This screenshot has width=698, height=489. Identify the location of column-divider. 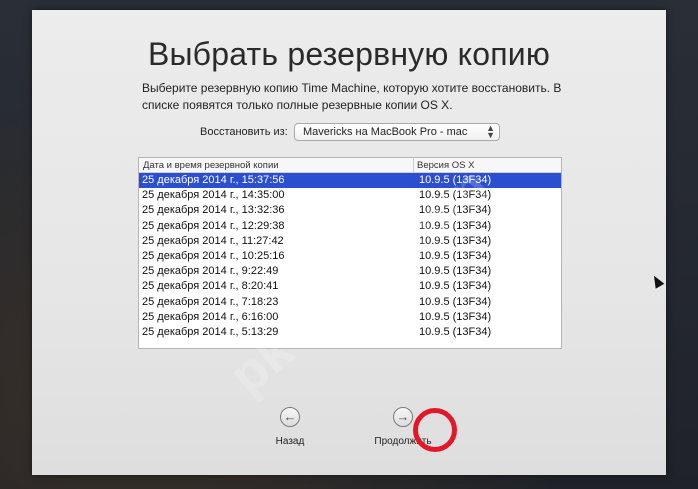
(413, 165).